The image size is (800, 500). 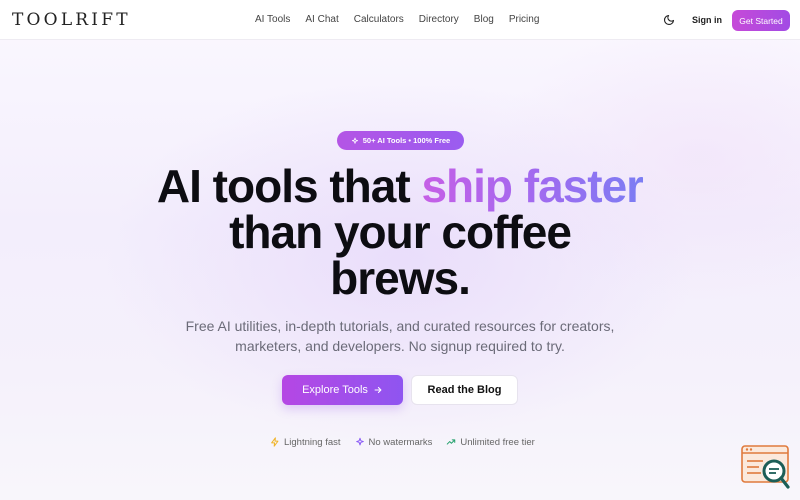 I want to click on hero-title-plain: AI tools that, so click(x=289, y=186).